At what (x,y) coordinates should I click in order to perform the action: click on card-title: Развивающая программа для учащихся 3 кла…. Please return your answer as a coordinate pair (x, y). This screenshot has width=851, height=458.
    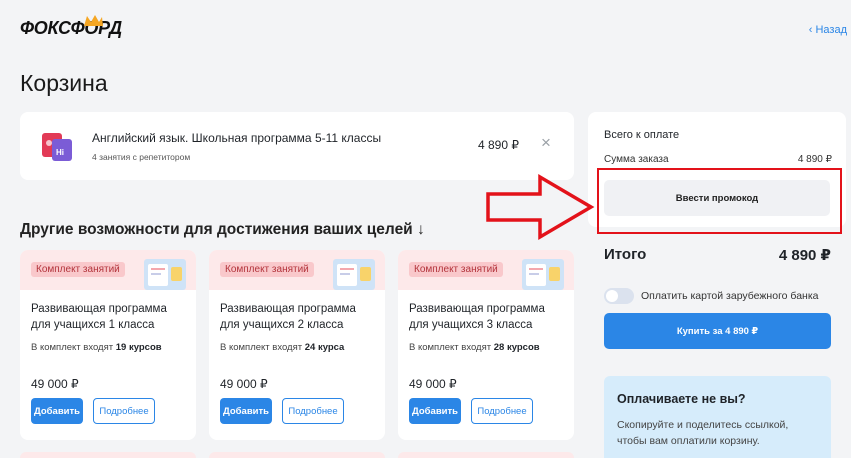
    Looking at the image, I should click on (489, 317).